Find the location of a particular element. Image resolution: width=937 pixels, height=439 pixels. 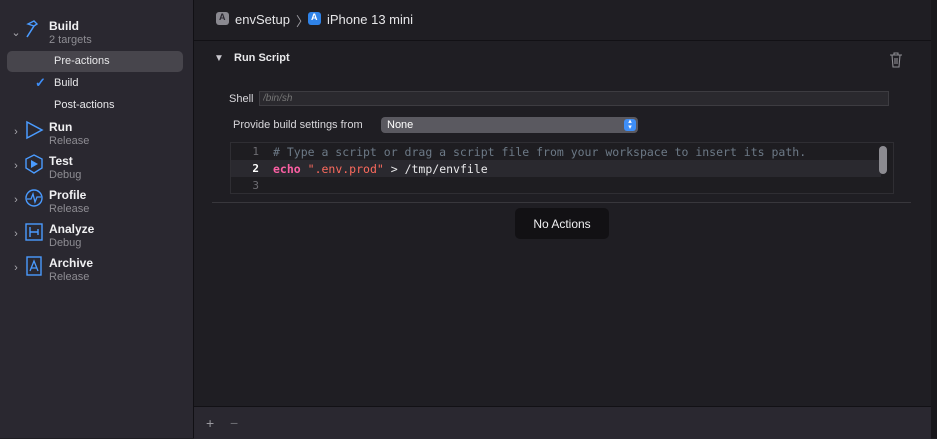

no-actions-text: No Actions is located at coordinates (562, 224).